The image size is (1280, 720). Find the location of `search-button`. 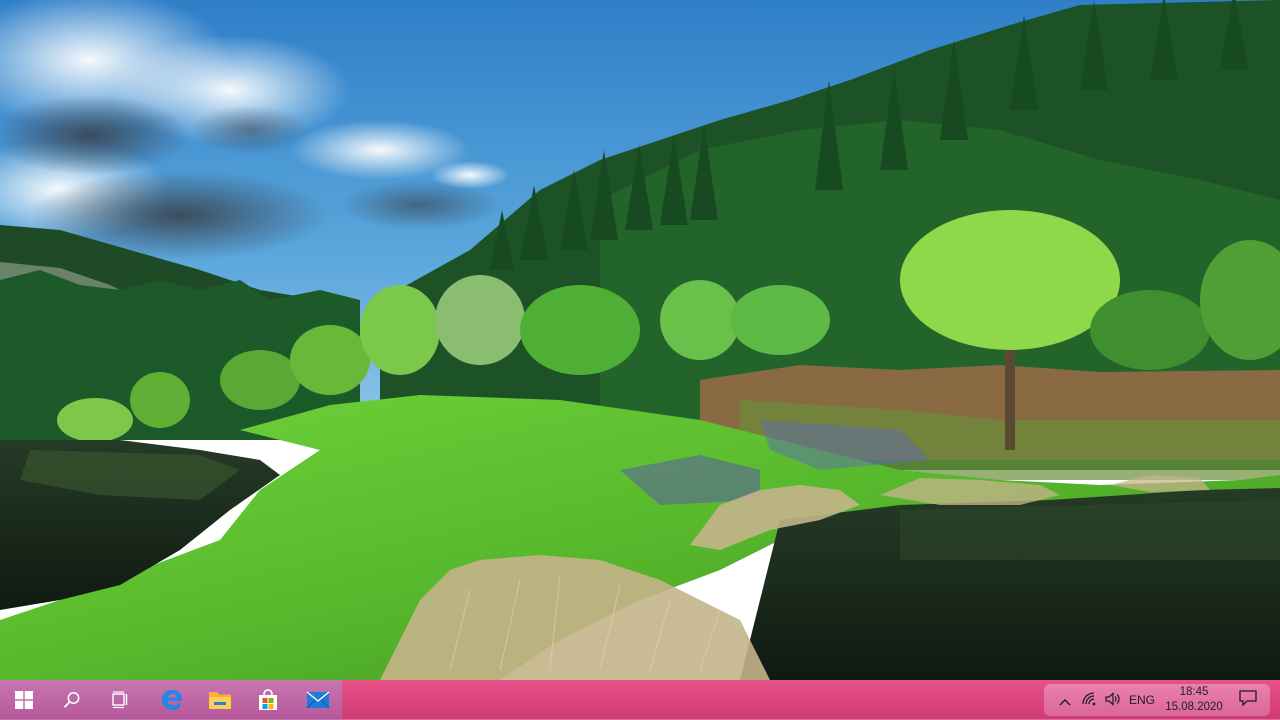

search-button is located at coordinates (72, 700).